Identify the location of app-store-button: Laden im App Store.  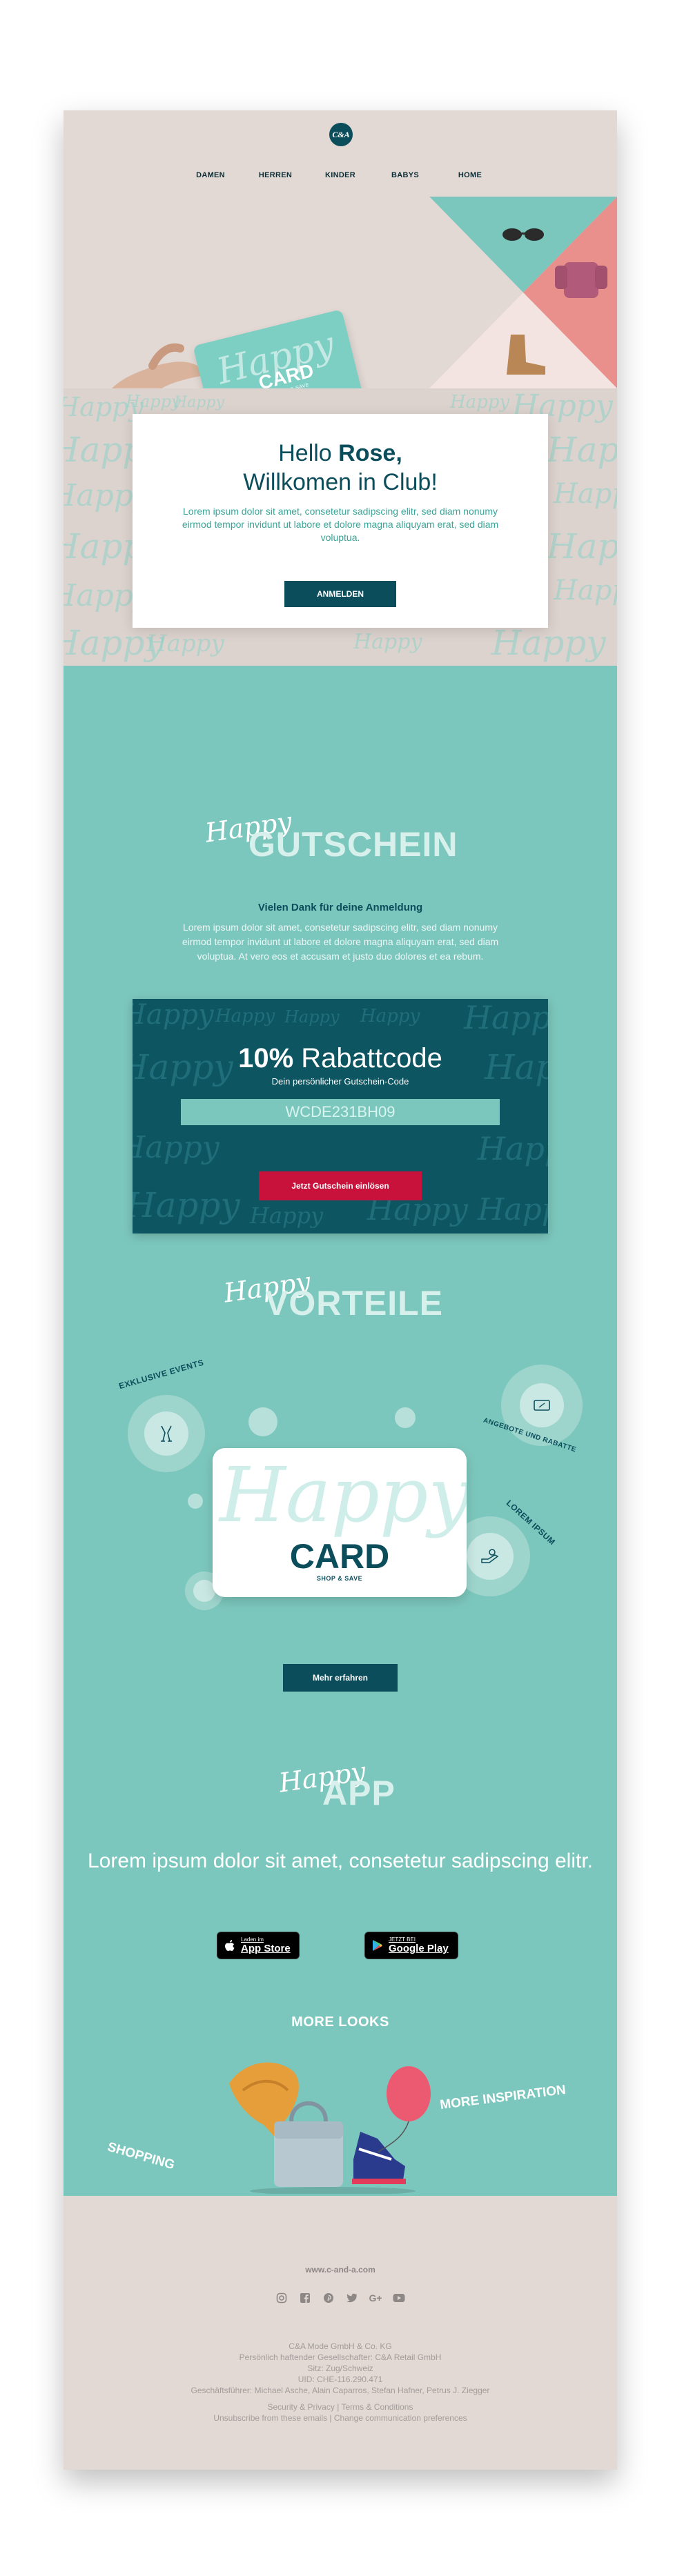
(258, 1945).